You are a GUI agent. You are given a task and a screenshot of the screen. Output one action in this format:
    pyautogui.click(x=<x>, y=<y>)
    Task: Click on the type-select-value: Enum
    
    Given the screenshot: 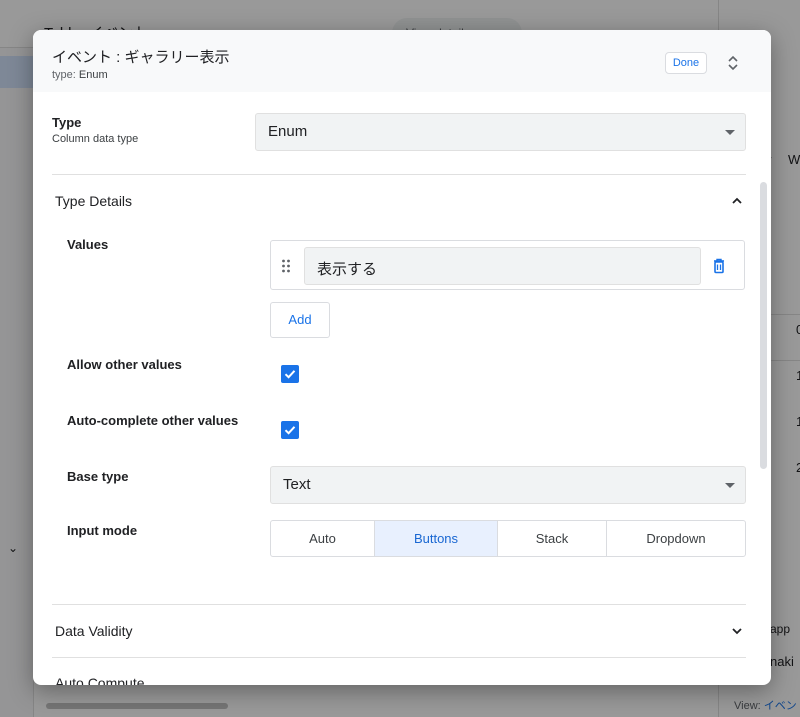 What is the action you would take?
    pyautogui.click(x=288, y=131)
    